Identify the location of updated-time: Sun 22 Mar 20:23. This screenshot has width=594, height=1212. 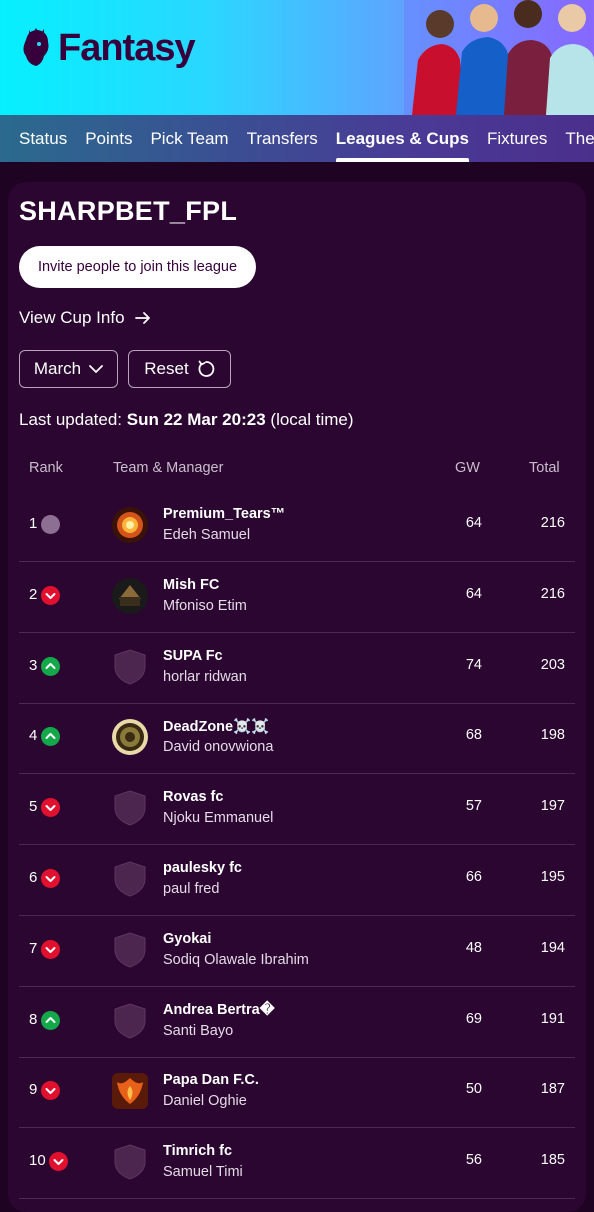
(196, 419).